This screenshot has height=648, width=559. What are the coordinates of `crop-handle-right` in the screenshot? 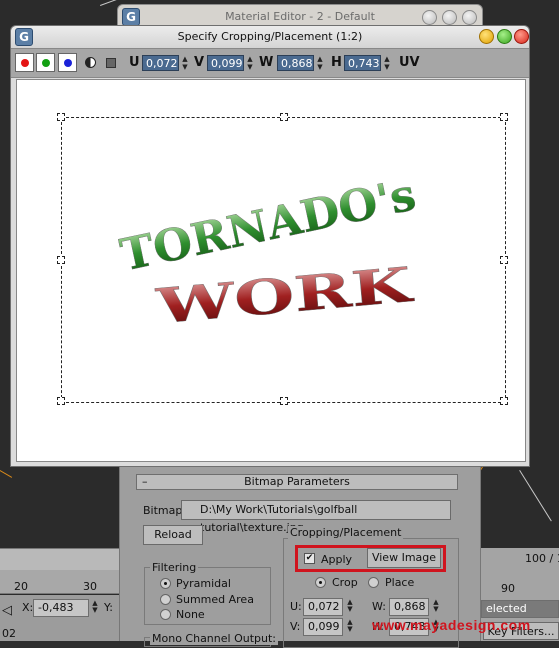 It's located at (504, 260).